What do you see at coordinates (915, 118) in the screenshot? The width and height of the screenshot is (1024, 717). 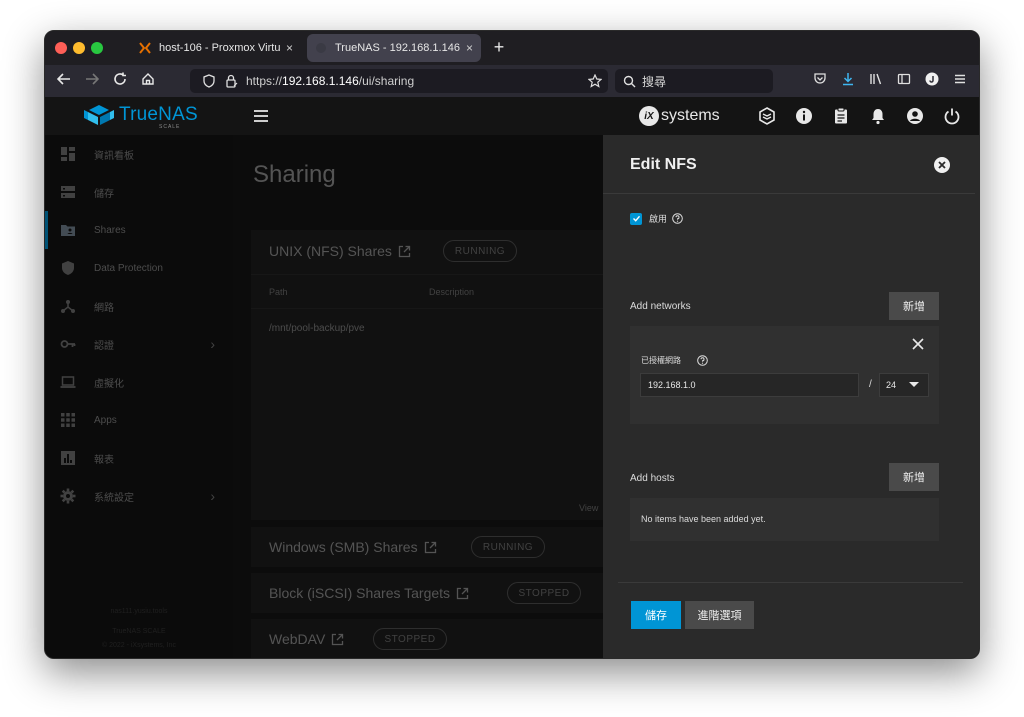 I see `account-circle-icon` at bounding box center [915, 118].